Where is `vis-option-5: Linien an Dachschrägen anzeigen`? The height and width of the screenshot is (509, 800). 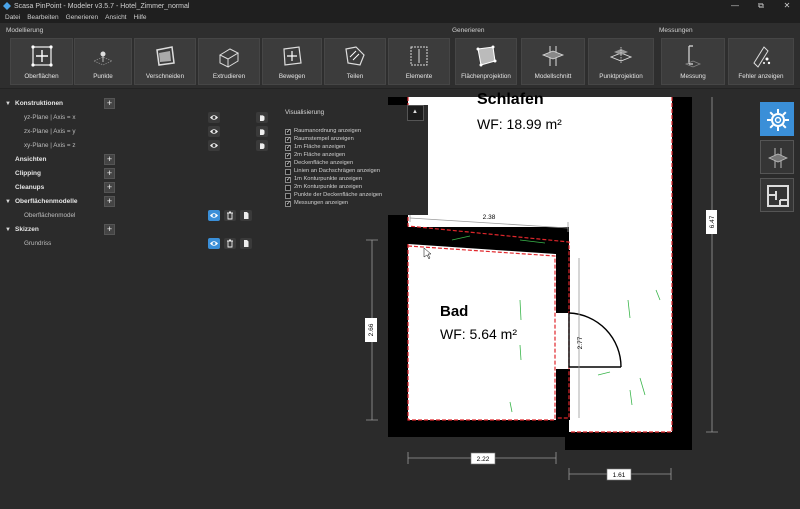 vis-option-5: Linien an Dachschrägen anzeigen is located at coordinates (355, 172).